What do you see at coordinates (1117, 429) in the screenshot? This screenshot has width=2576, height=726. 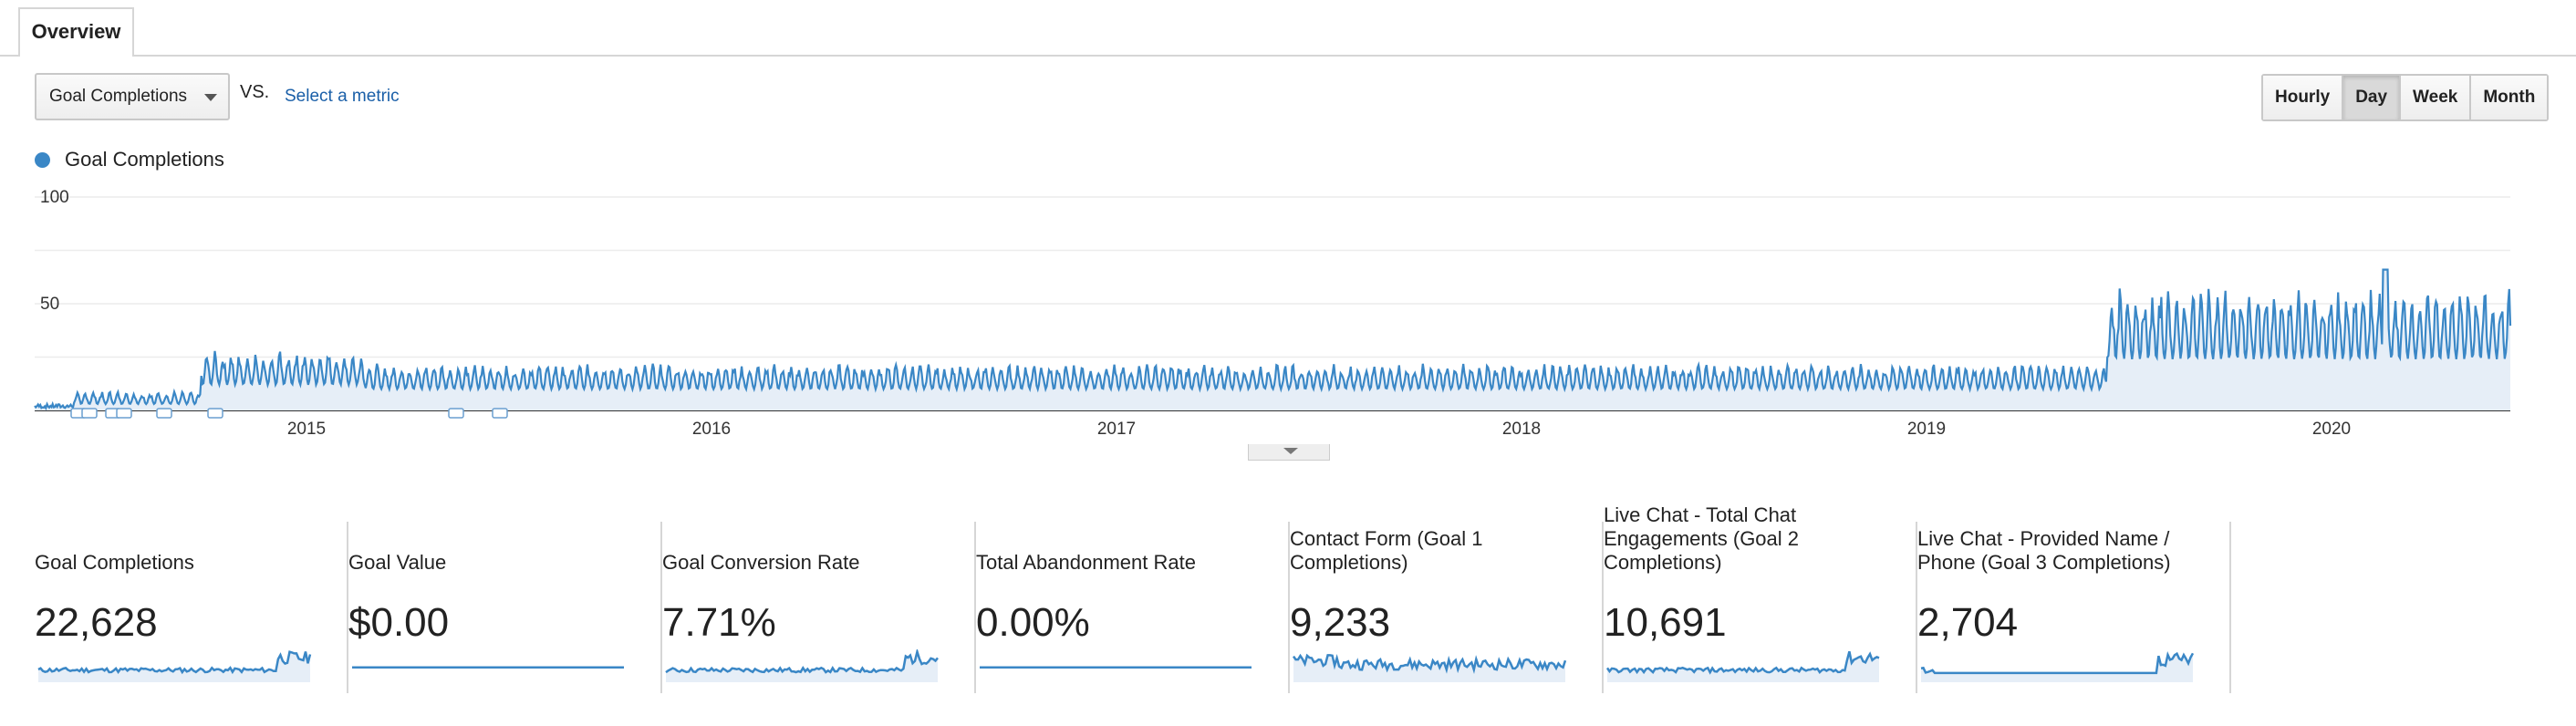 I see `x-tick-label: 2017` at bounding box center [1117, 429].